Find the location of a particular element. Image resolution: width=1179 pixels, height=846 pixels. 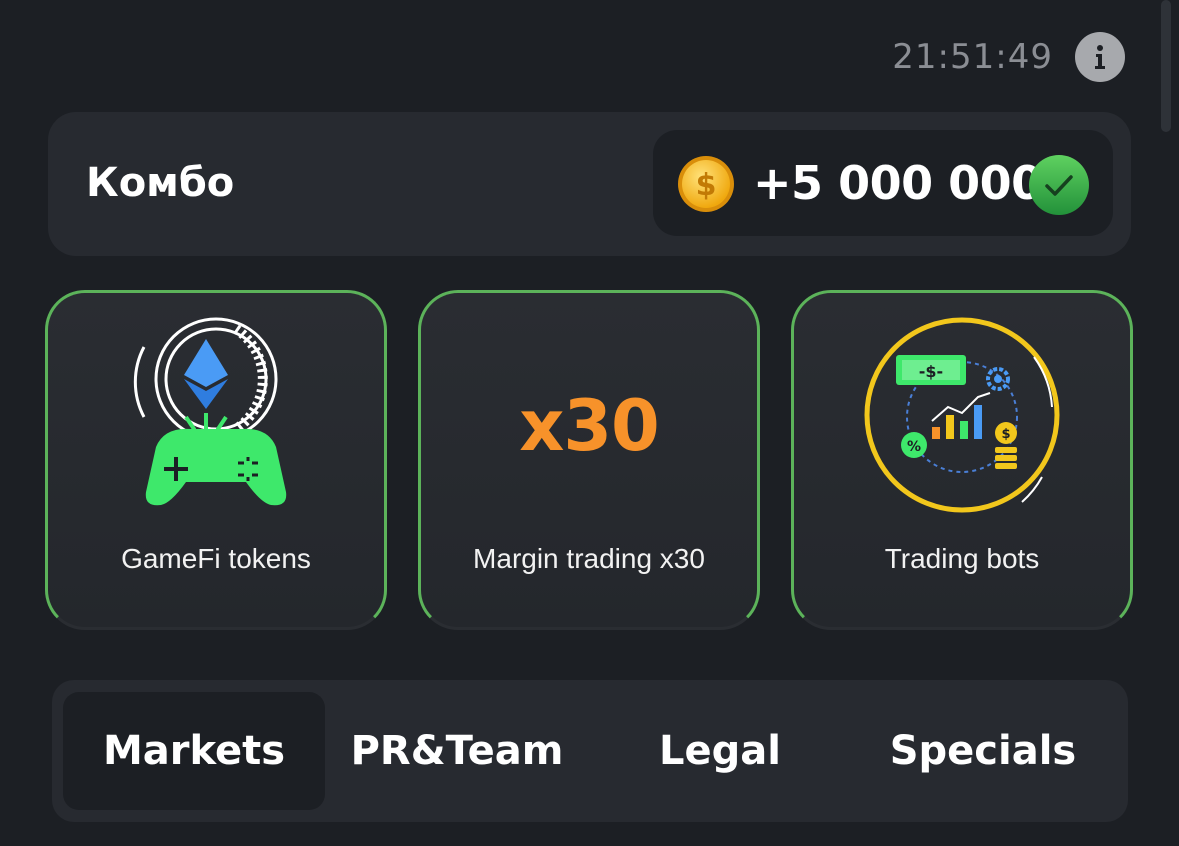

reward-amount: +5 000 000 is located at coordinates (898, 183).